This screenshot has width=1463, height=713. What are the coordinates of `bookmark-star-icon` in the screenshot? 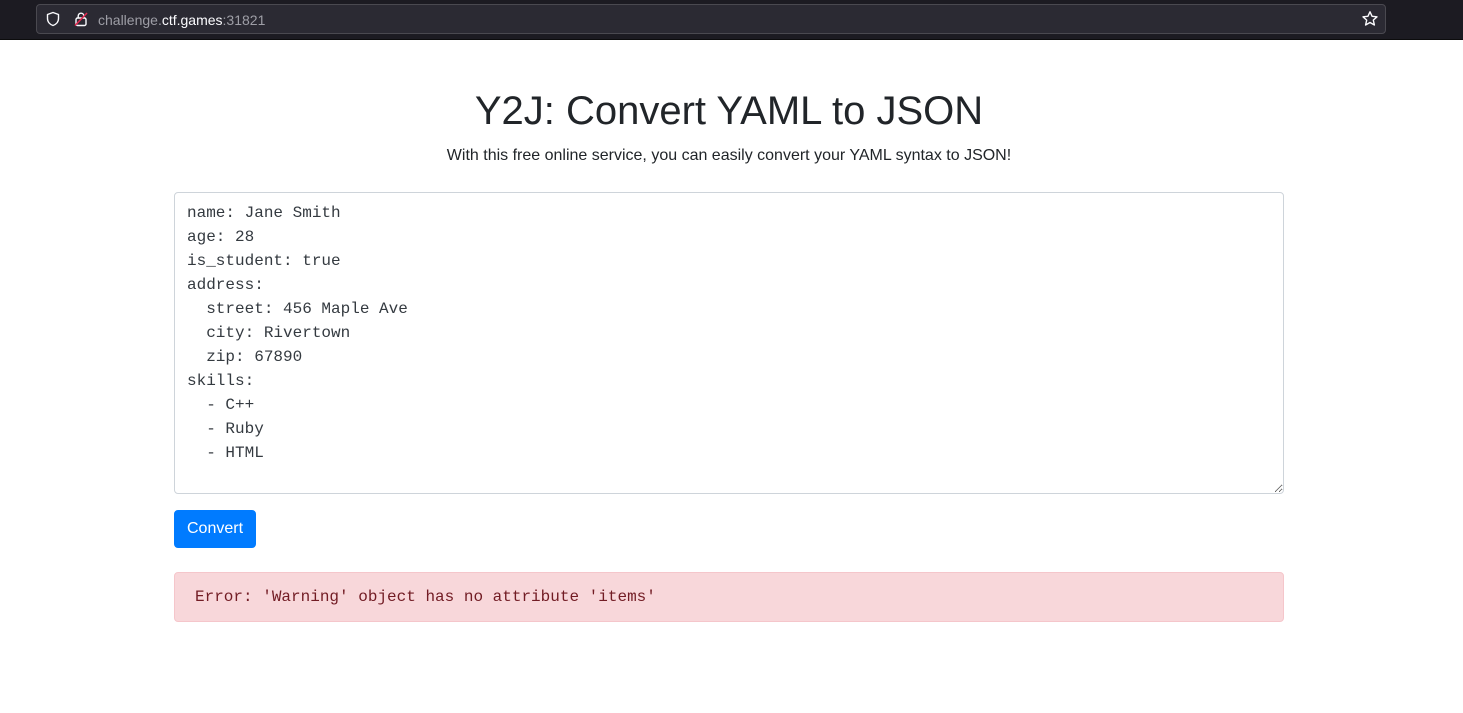 It's located at (1370, 19).